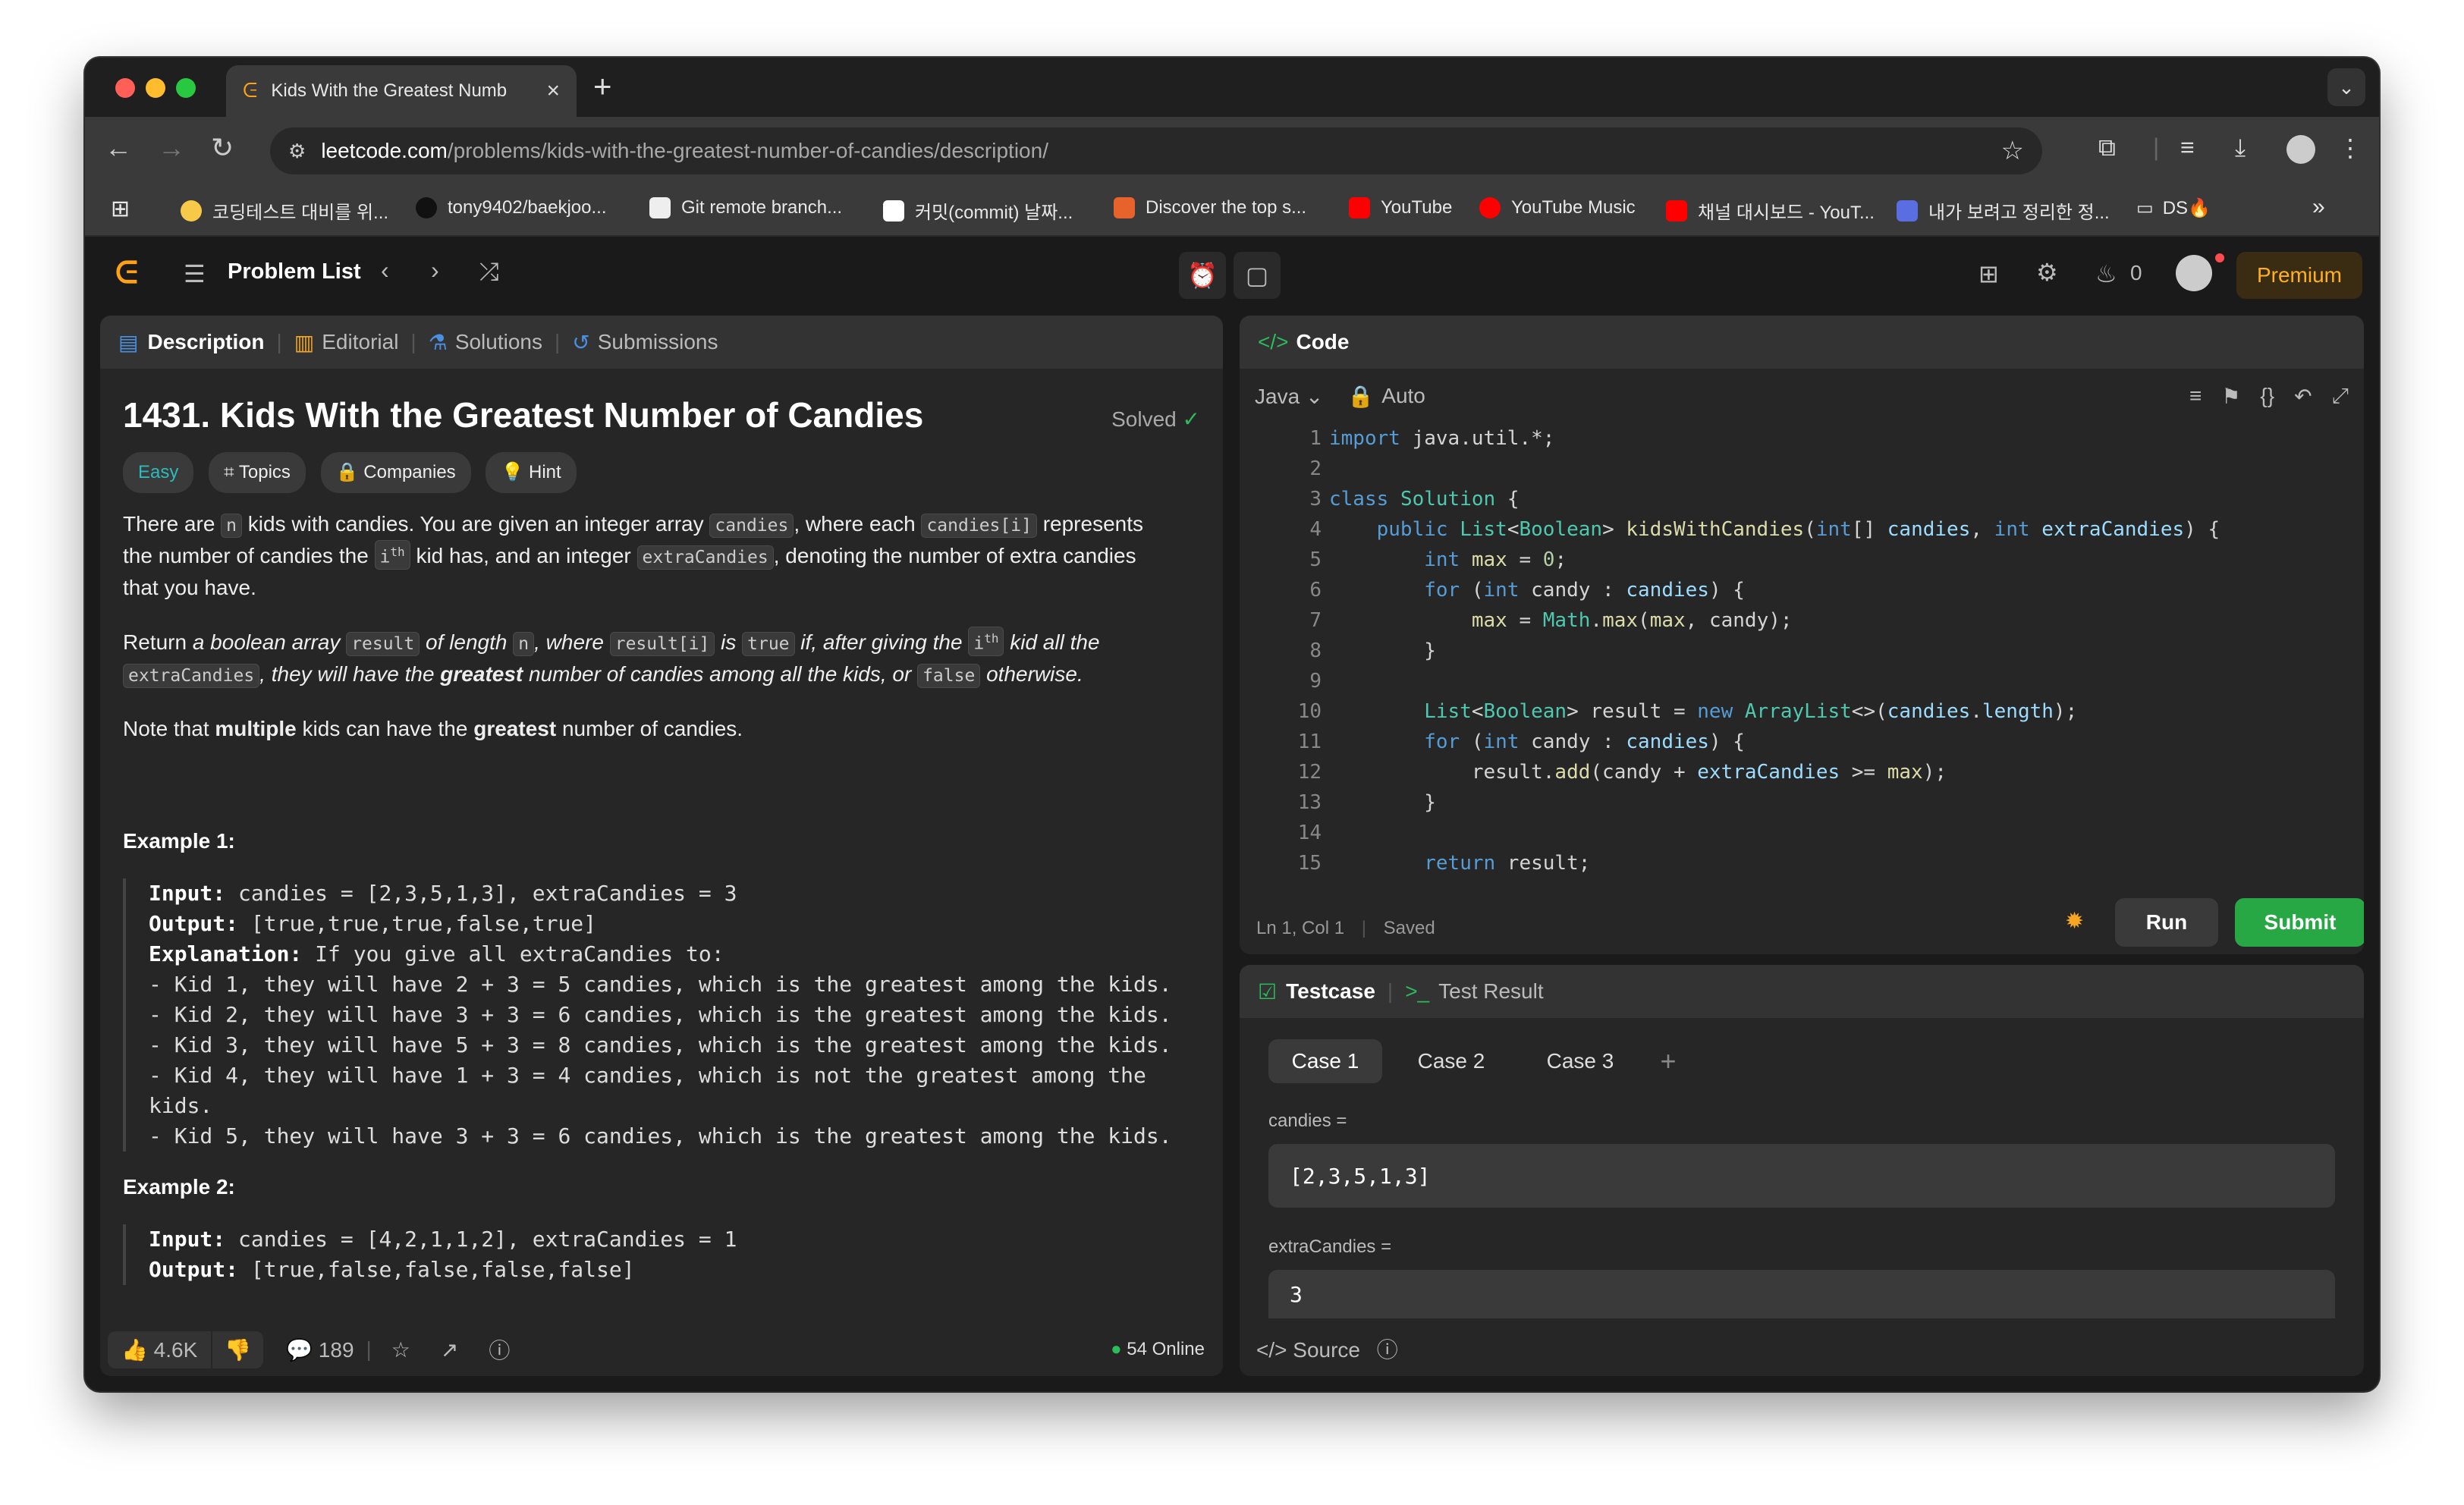 This screenshot has height=1505, width=2464. What do you see at coordinates (160, 1349) in the screenshot?
I see `like-button: 👍 4.6K` at bounding box center [160, 1349].